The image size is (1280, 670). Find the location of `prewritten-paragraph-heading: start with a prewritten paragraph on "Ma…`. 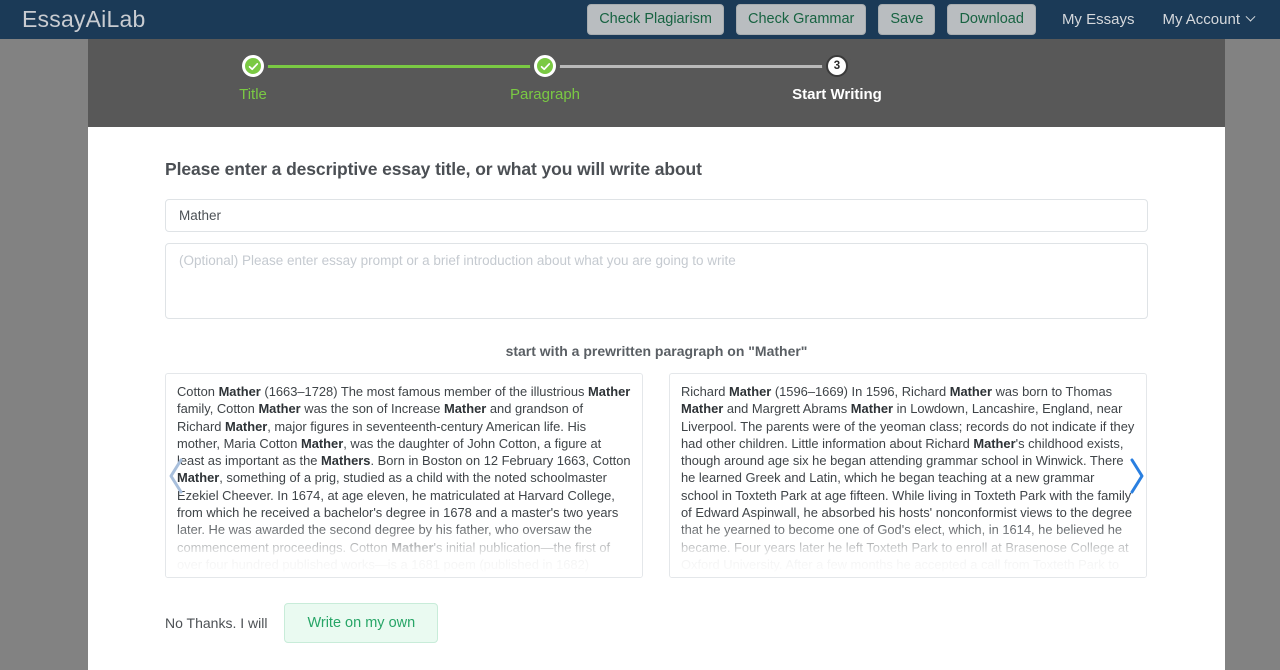

prewritten-paragraph-heading: start with a prewritten paragraph on "Ma… is located at coordinates (656, 351).